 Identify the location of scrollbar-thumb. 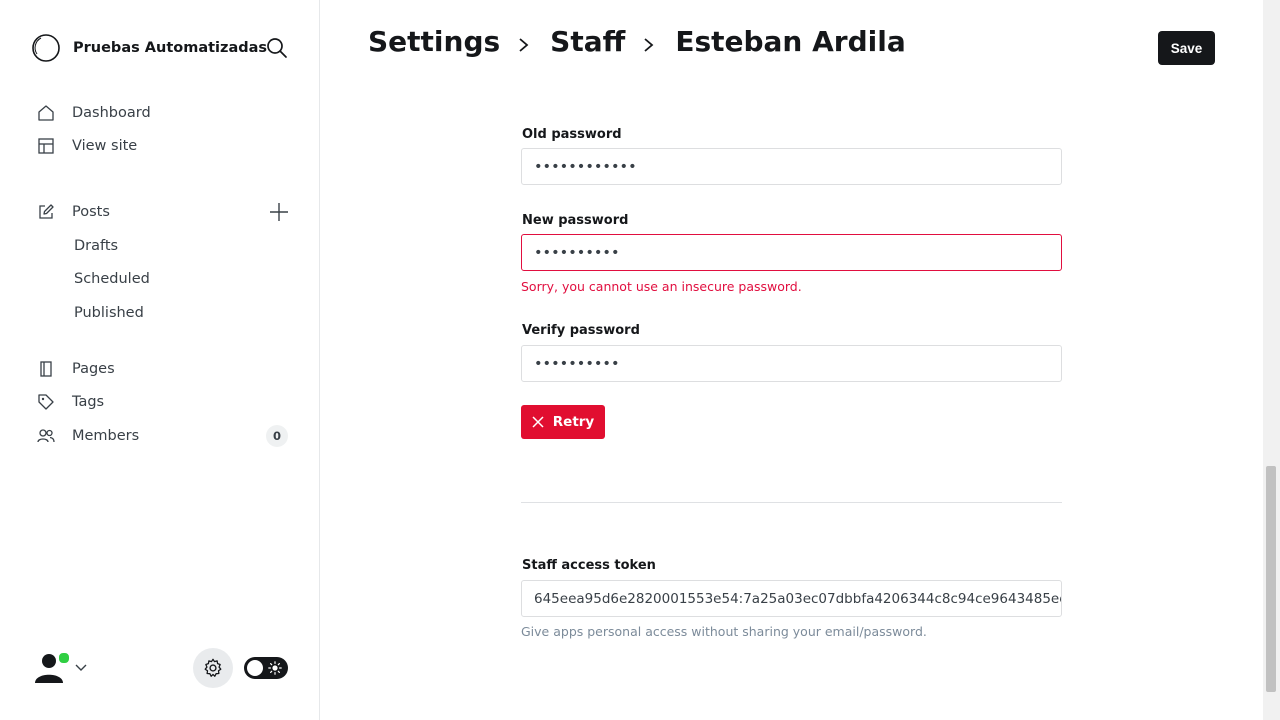
(1271, 579).